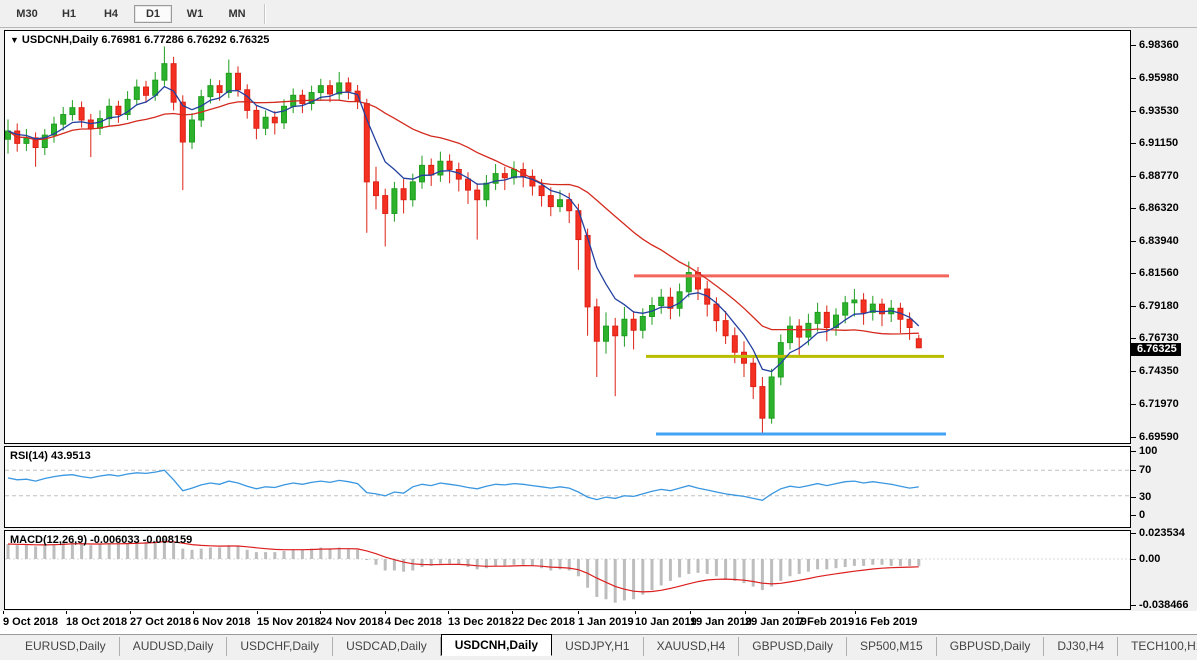  I want to click on chart-tab-usdjpy-h1: USDJPY,H1, so click(598, 646).